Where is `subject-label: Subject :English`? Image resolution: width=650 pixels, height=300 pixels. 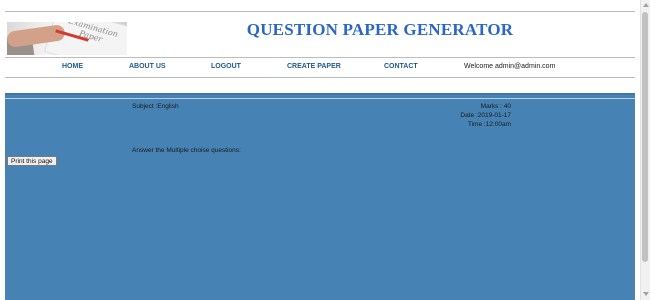 subject-label: Subject :English is located at coordinates (155, 106).